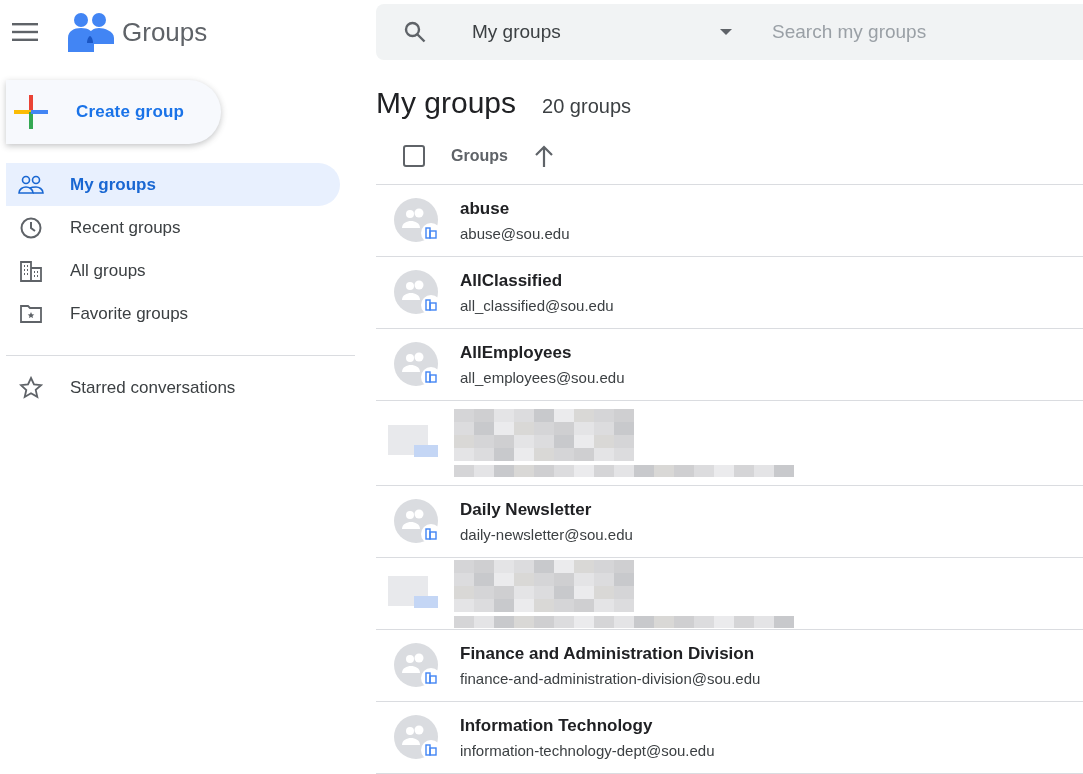 This screenshot has height=774, width=1083. I want to click on group-name: abuse, so click(485, 209).